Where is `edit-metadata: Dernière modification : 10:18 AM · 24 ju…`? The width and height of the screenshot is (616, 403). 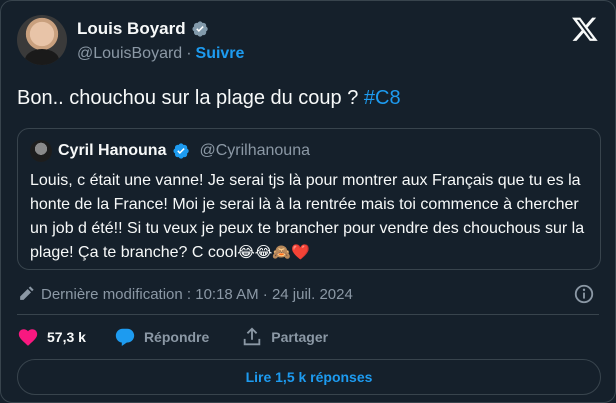 edit-metadata: Dernière modification : 10:18 AM · 24 ju… is located at coordinates (309, 294).